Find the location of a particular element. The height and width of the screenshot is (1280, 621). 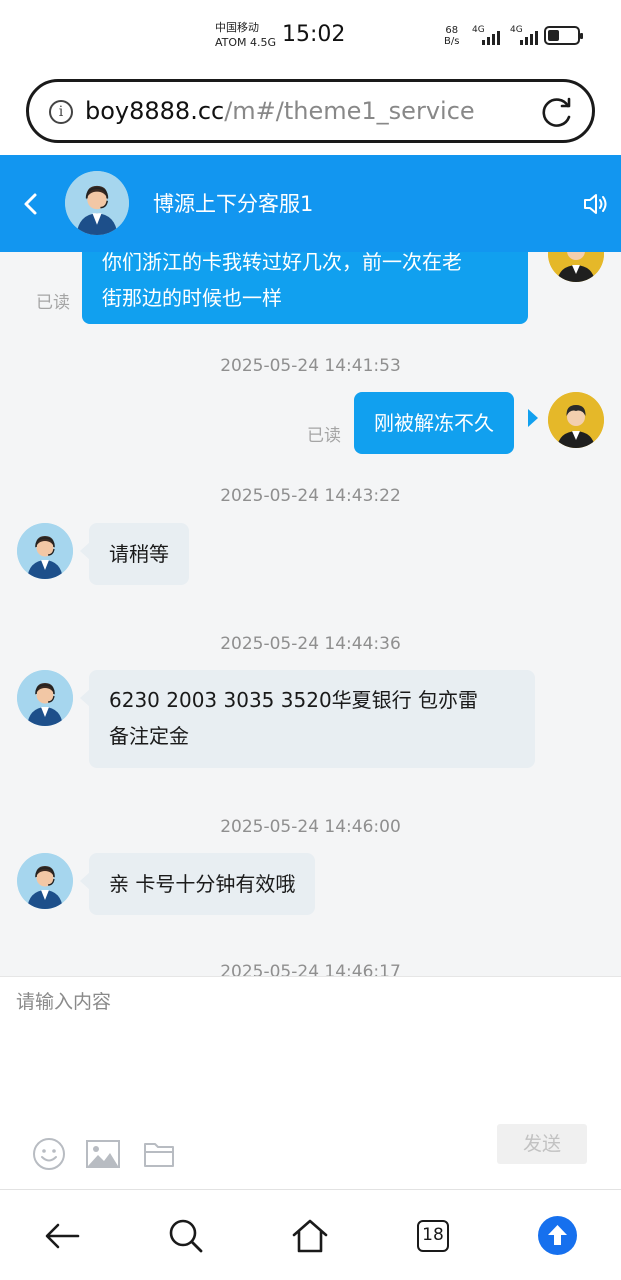

network-type: ATOM 4.5G is located at coordinates (246, 42).